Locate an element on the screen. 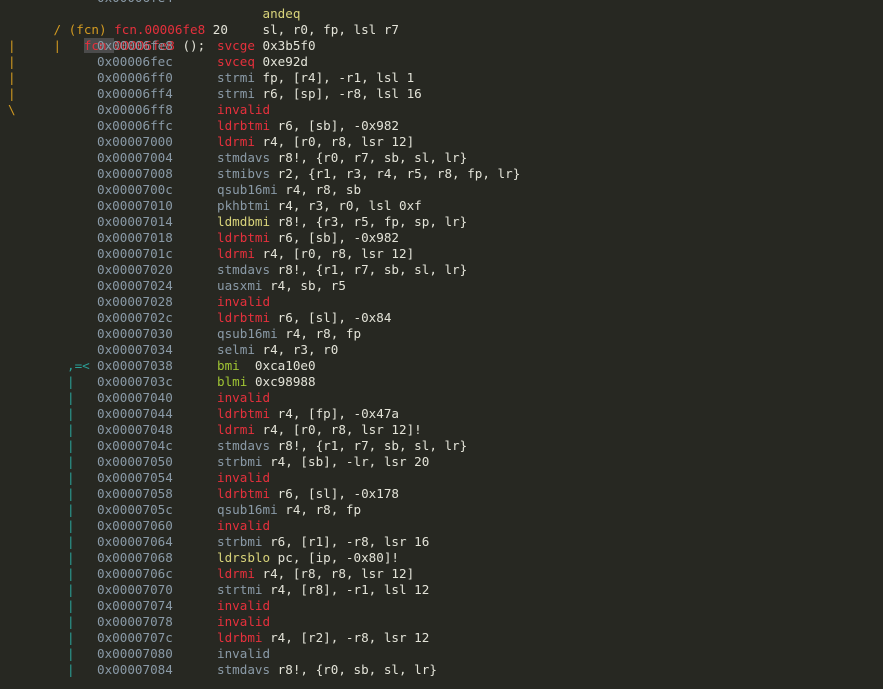  instruction-address: 0x00007060 is located at coordinates (135, 525).